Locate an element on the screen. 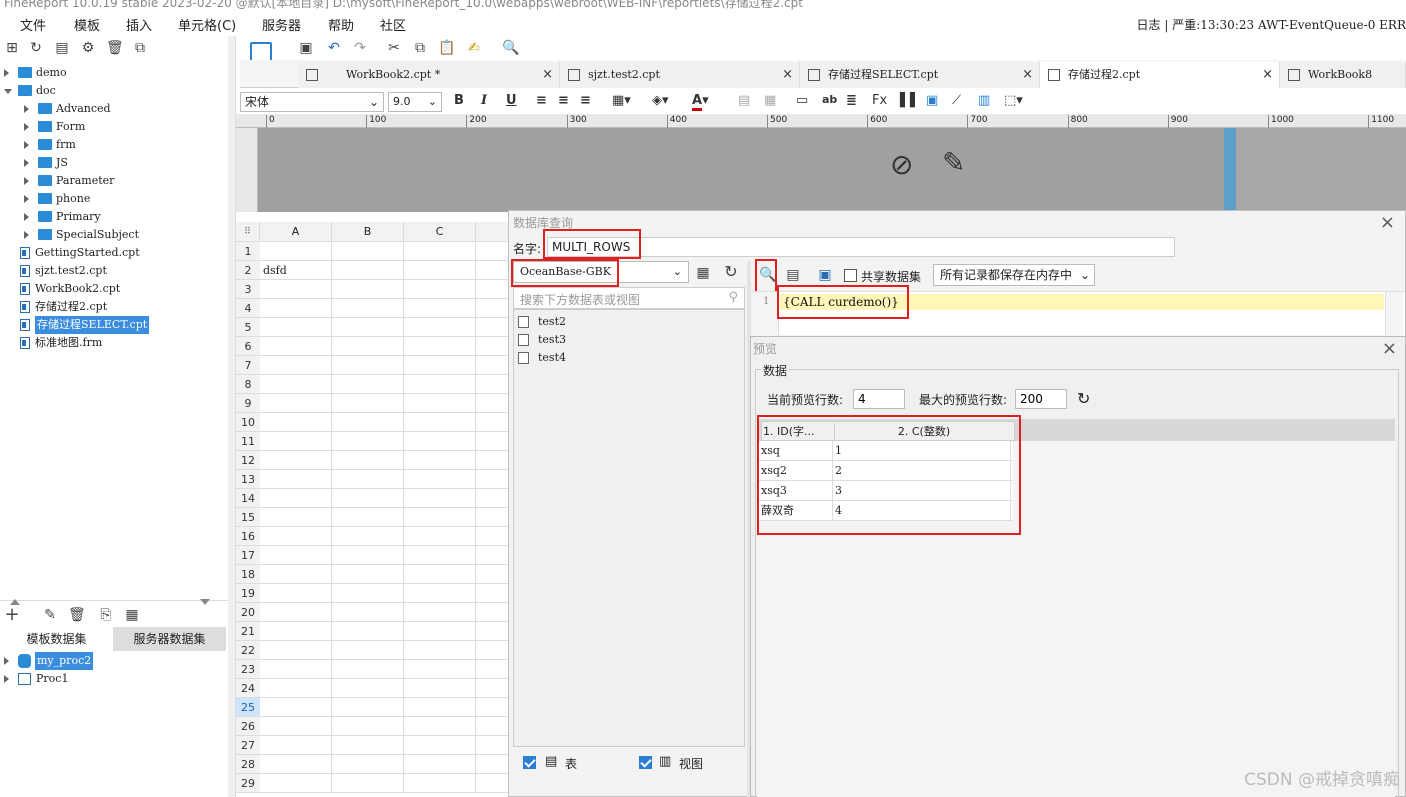 The height and width of the screenshot is (797, 1406). tree-folder: Parameter is located at coordinates (114, 181).